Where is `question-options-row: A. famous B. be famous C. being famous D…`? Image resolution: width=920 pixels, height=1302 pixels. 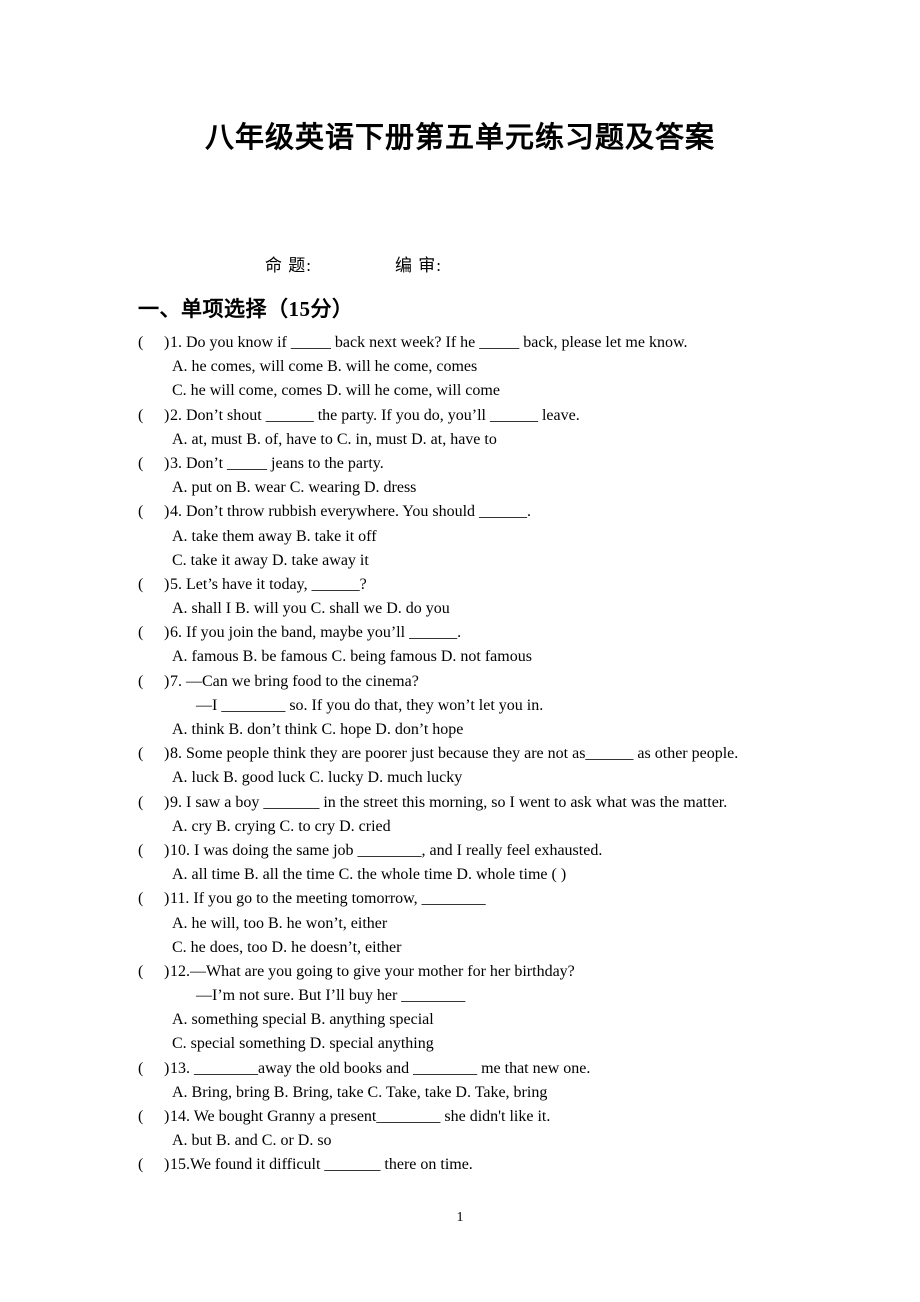 question-options-row: A. famous B. be famous C. being famous D… is located at coordinates (458, 657).